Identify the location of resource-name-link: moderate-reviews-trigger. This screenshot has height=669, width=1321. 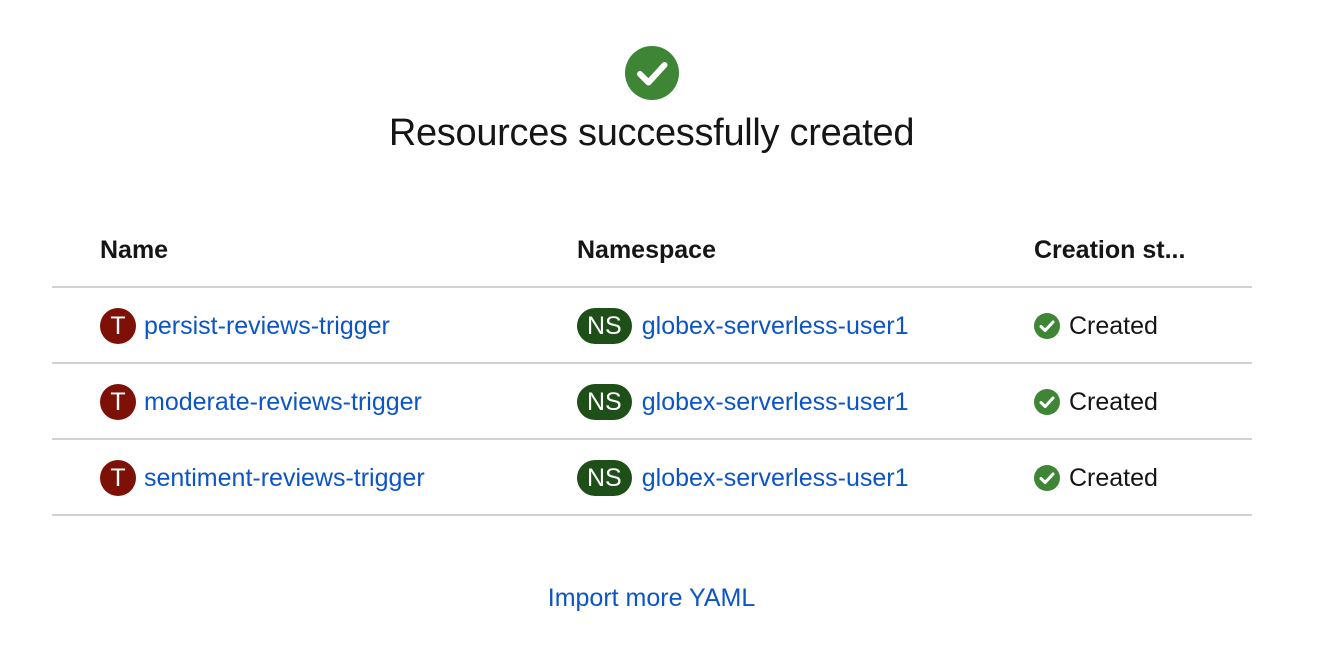
(283, 402).